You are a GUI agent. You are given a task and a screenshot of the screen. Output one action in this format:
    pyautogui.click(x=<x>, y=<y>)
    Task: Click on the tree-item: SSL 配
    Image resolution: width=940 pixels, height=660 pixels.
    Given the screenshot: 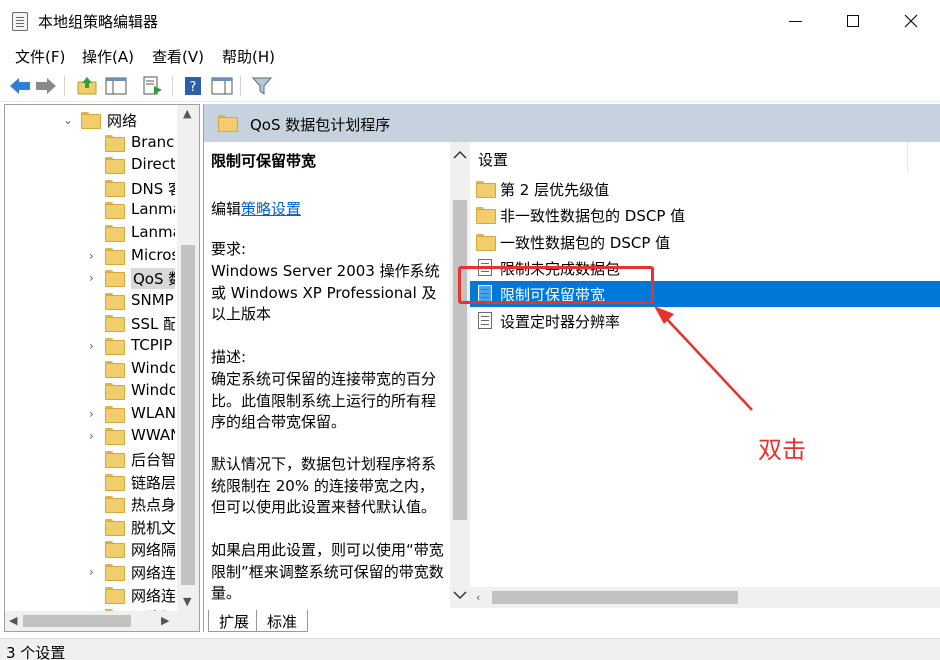 What is the action you would take?
    pyautogui.click(x=90, y=323)
    